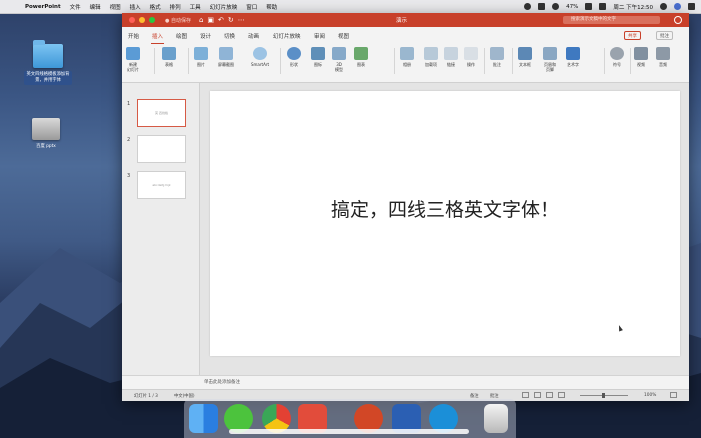 This screenshot has width=701, height=438. I want to click on menu-view: 视图, so click(115, 7).